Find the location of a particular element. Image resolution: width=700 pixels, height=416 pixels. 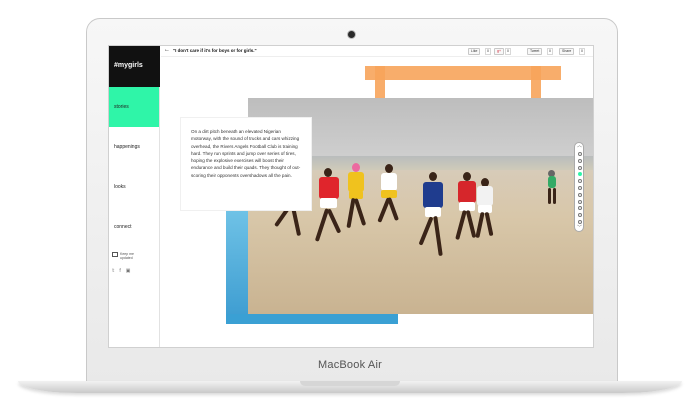

social-links: 𝕥 f ▣ is located at coordinates (121, 271).